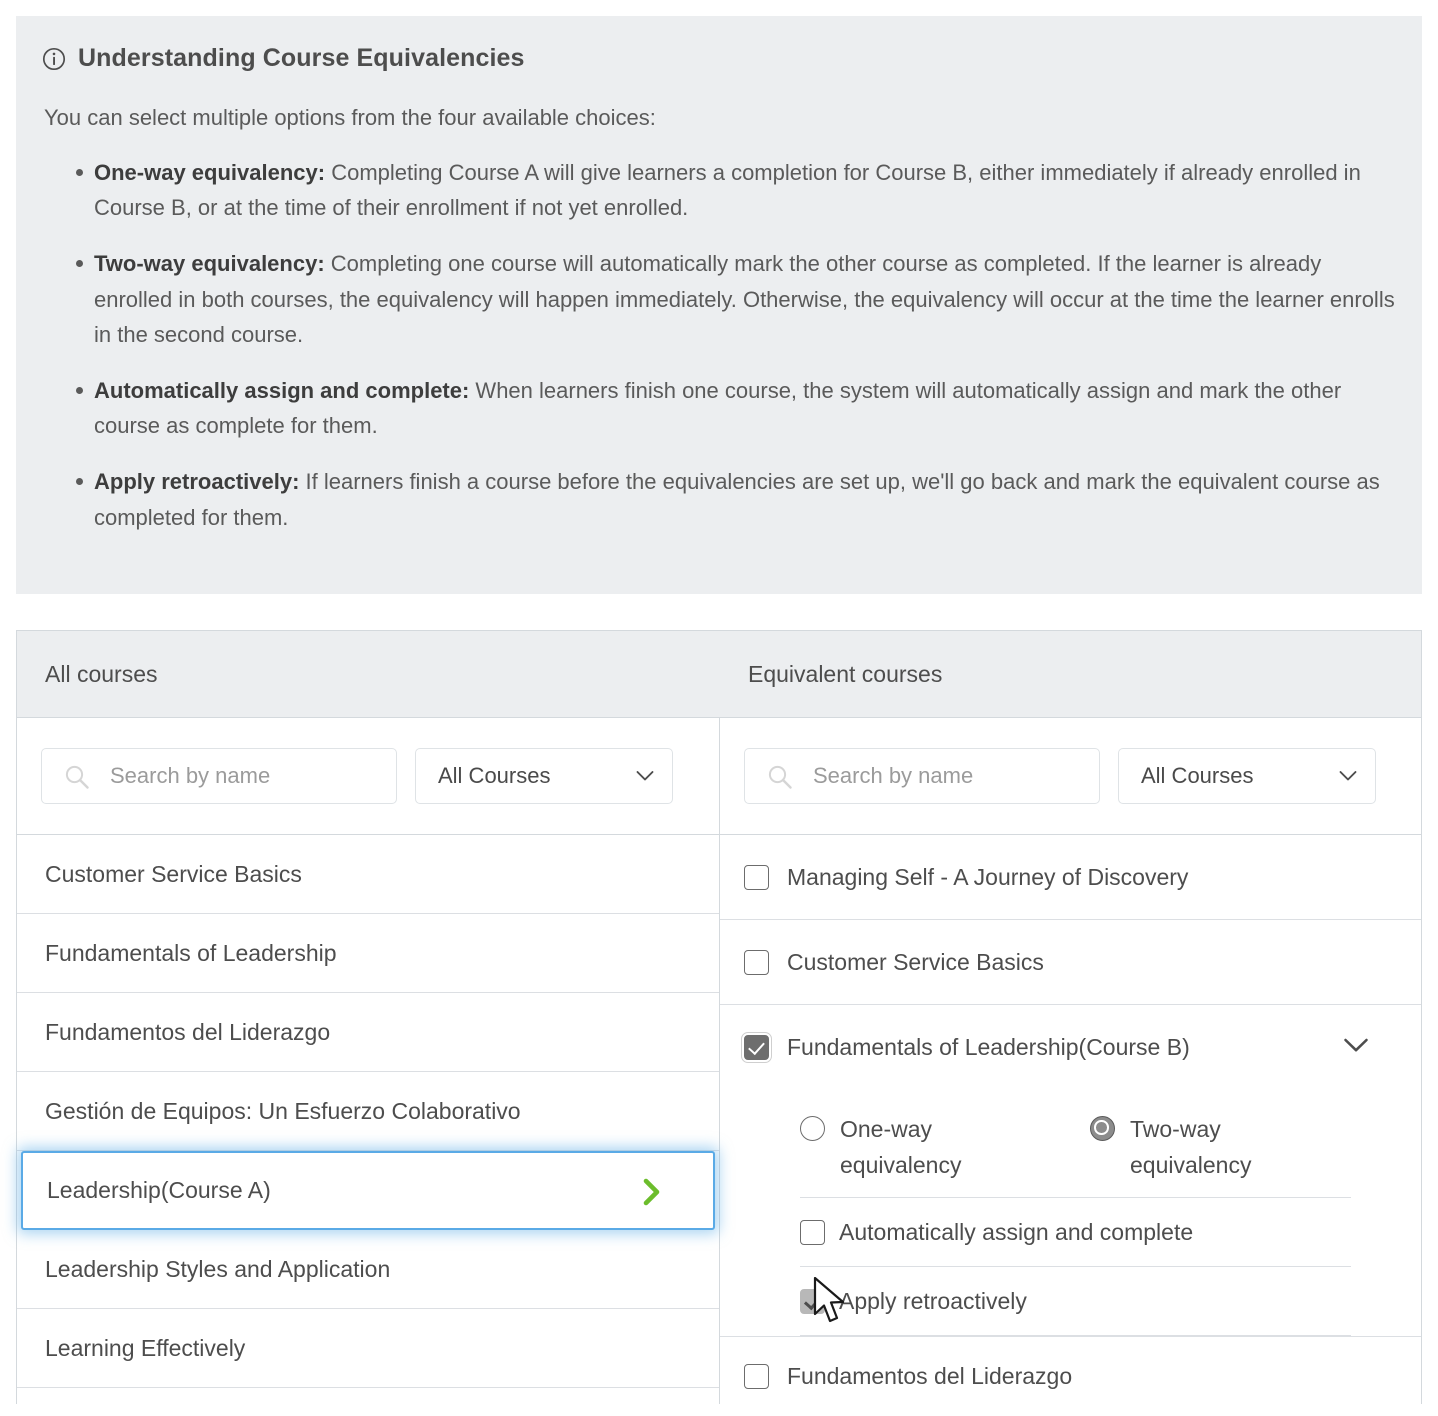 The image size is (1438, 1416). Describe the element at coordinates (1016, 1231) in the screenshot. I see `auto-assign-label: Automatically assign and complete` at that location.